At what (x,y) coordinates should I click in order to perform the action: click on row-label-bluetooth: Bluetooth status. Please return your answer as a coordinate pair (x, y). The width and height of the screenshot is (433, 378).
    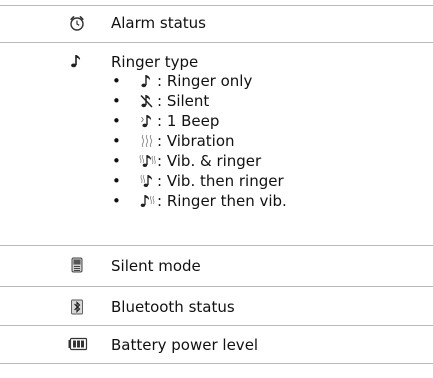
    Looking at the image, I should click on (173, 307).